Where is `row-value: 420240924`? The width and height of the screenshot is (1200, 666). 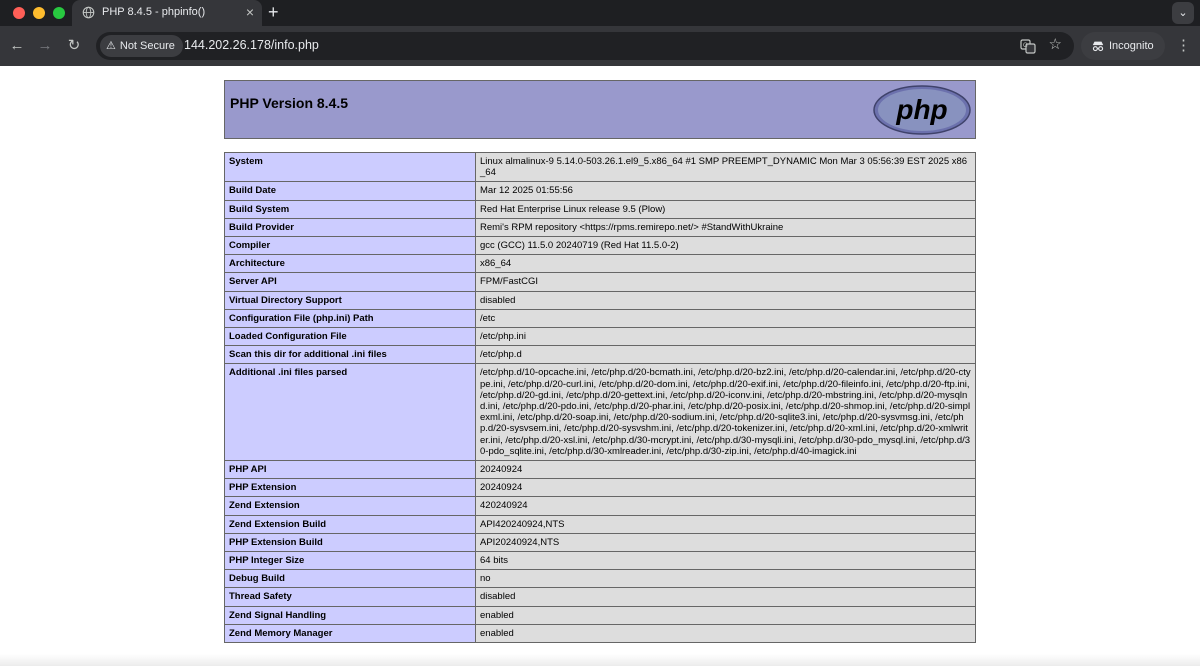
row-value: 420240924 is located at coordinates (725, 506).